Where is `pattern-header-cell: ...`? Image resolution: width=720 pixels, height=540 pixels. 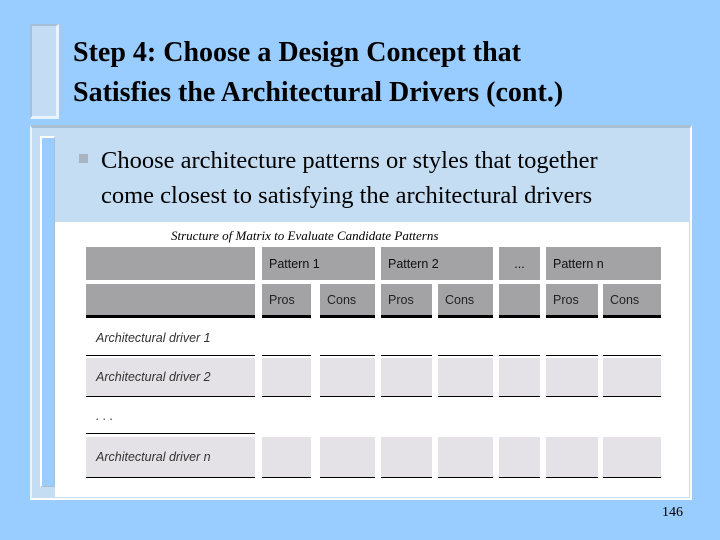
pattern-header-cell: ... is located at coordinates (519, 263).